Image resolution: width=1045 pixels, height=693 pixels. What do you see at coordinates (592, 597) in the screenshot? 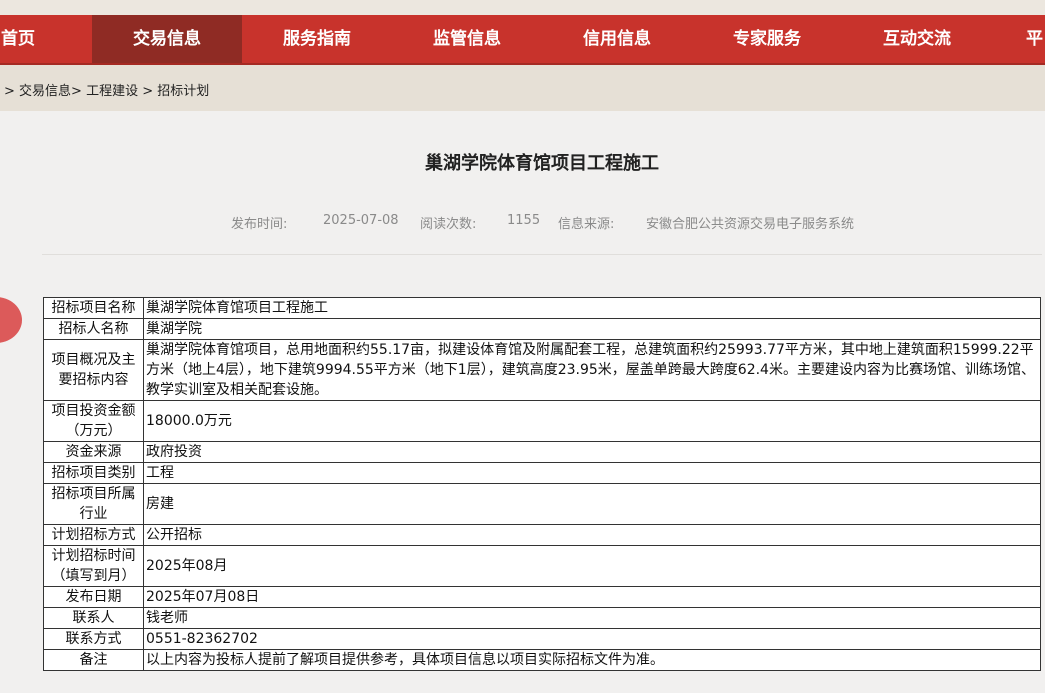
I see `row-value-publish-date: 2025年07月08日` at bounding box center [592, 597].